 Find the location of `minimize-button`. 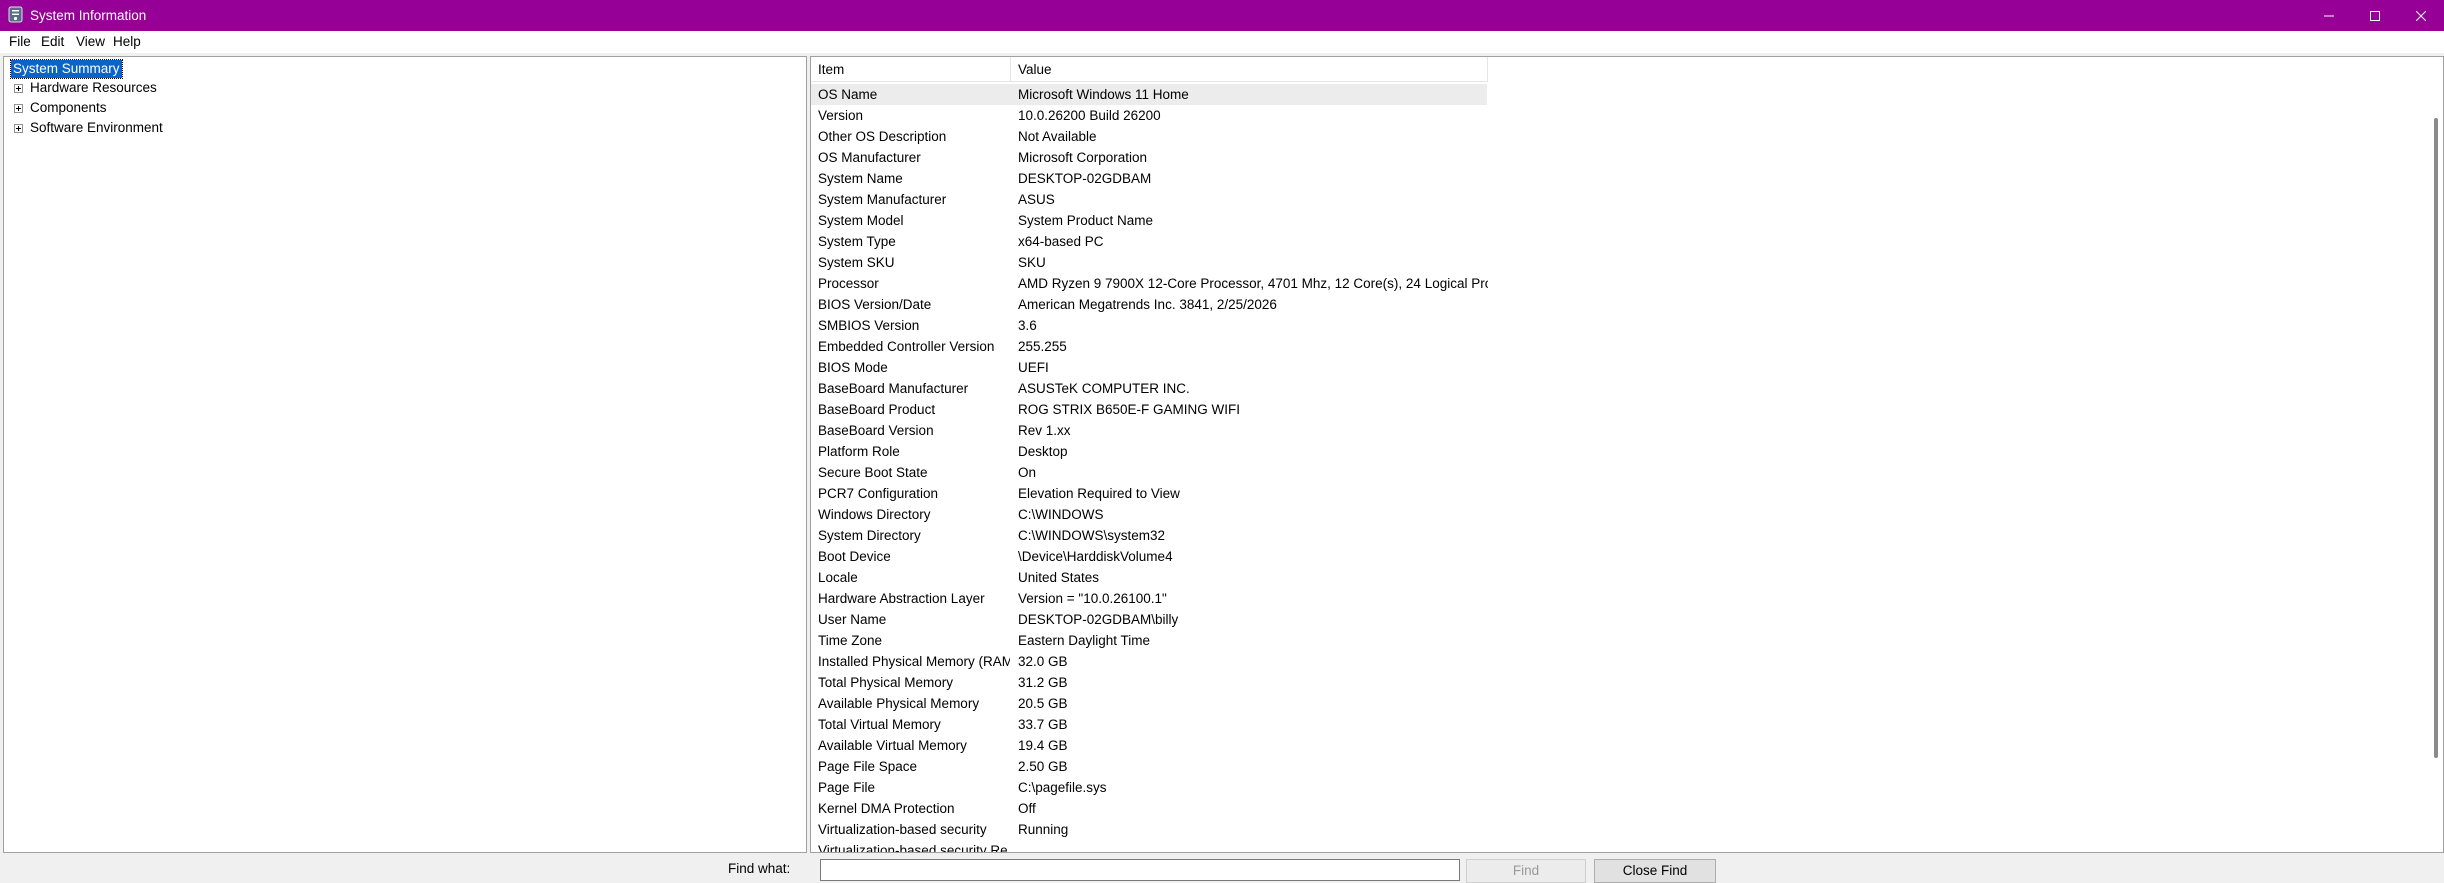

minimize-button is located at coordinates (2329, 15).